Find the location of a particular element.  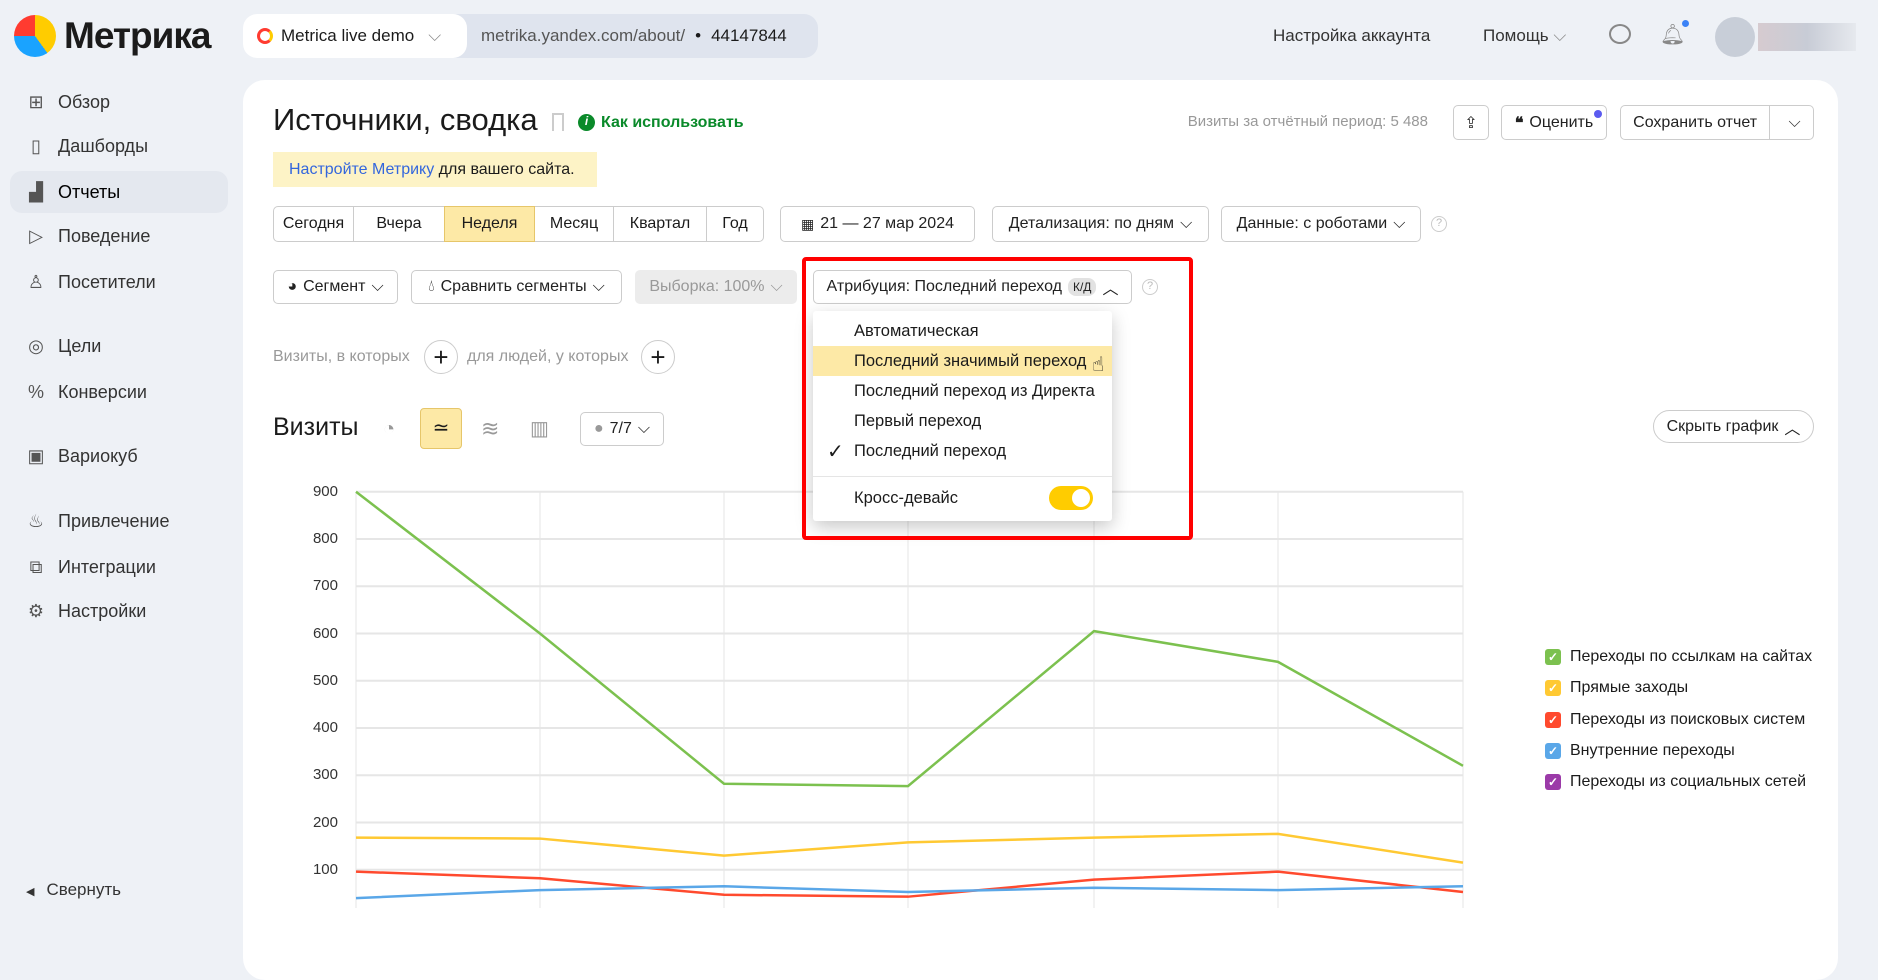

legend-item: ✓ Прямые заходы is located at coordinates (1616, 688).